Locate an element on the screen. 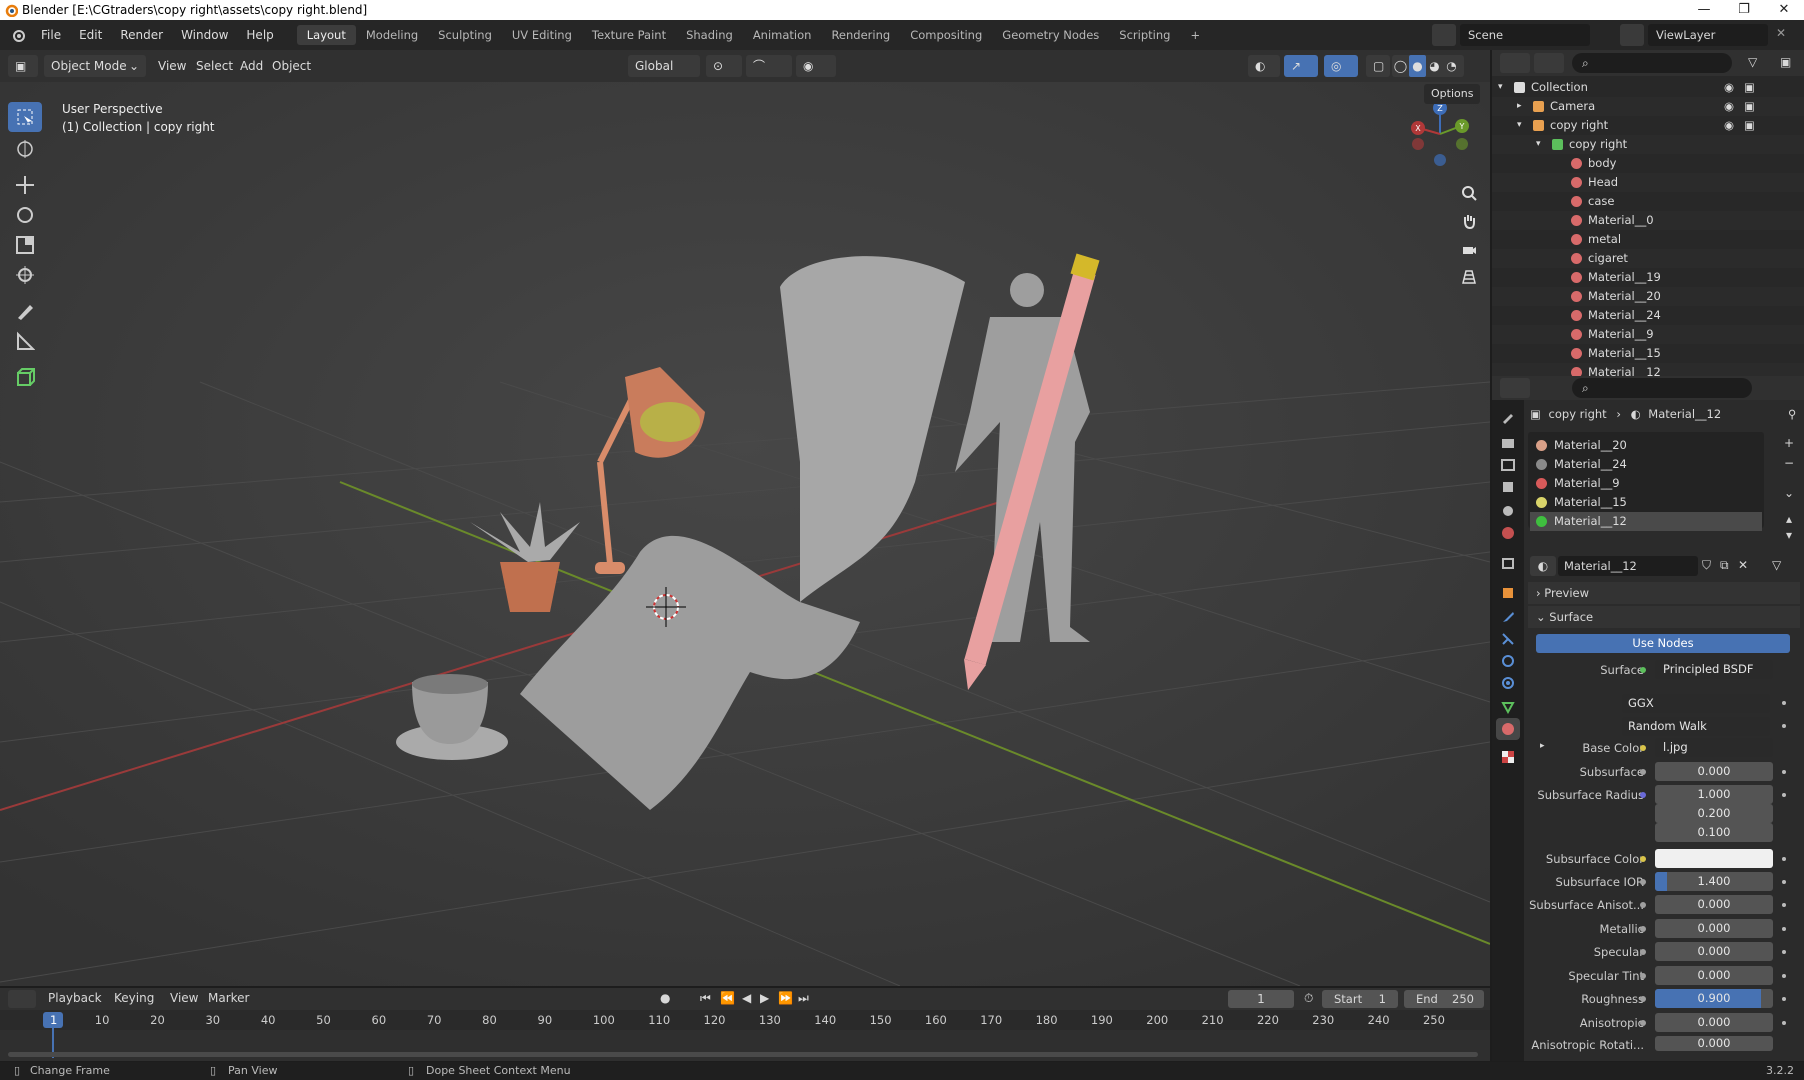  outliner-row: Material__19 is located at coordinates (1648, 277).